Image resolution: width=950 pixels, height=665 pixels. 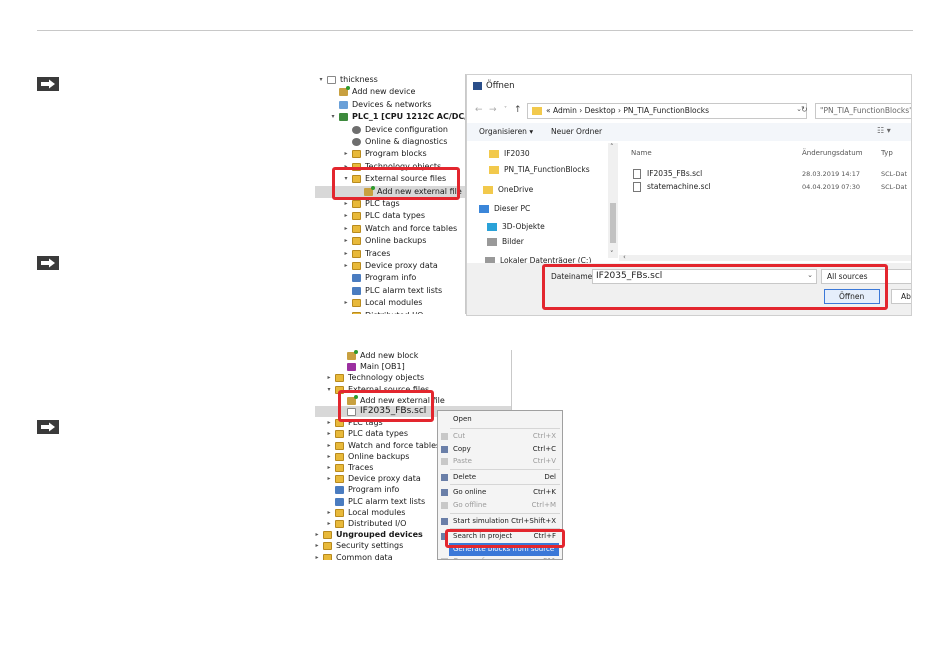 What do you see at coordinates (887, 153) in the screenshot?
I see `column-type: Typ` at bounding box center [887, 153].